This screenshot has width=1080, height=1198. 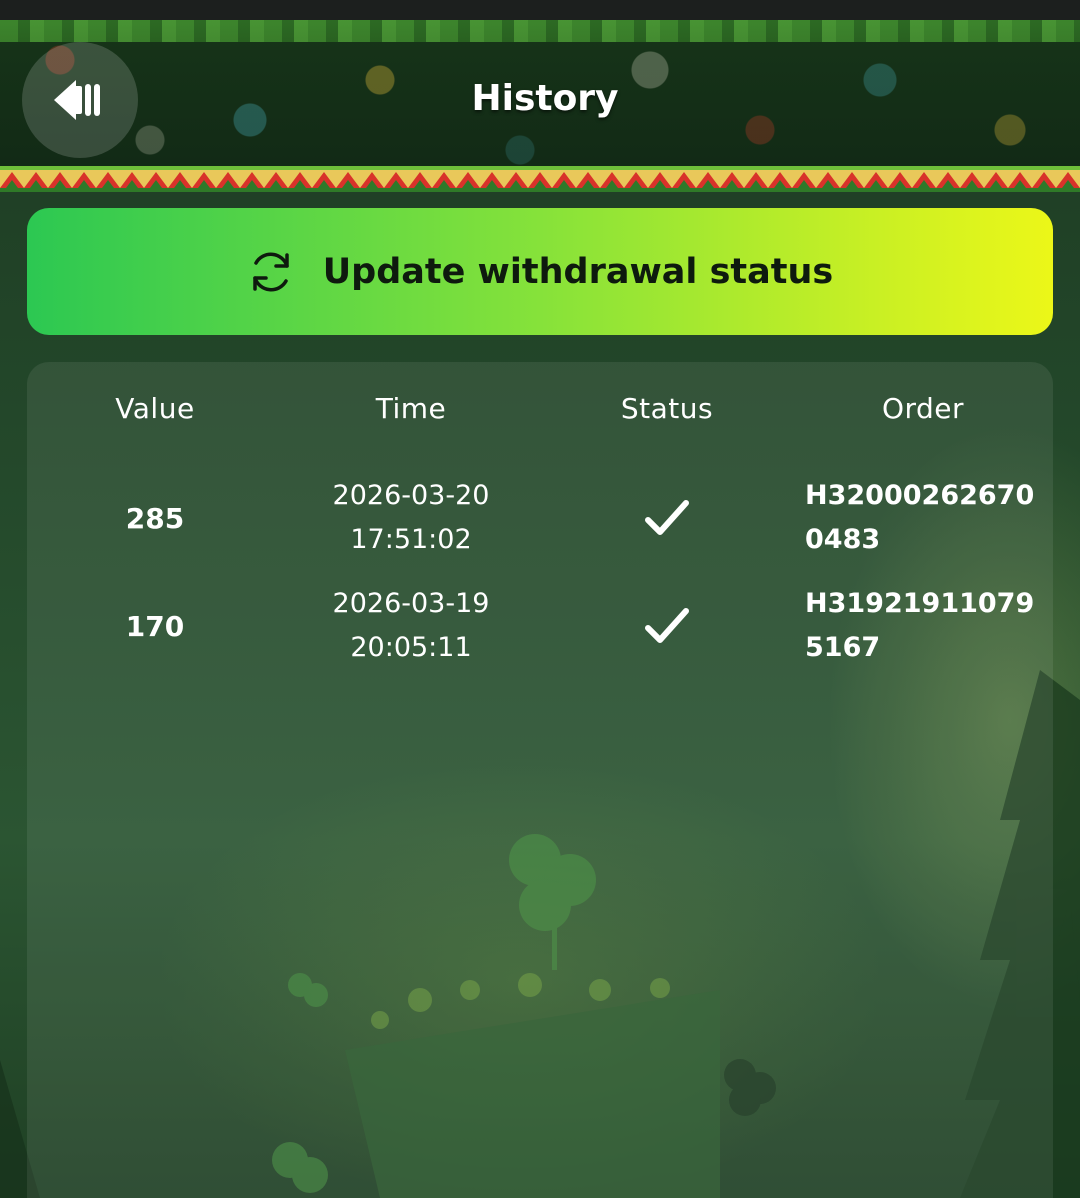 What do you see at coordinates (271, 272) in the screenshot?
I see `refresh-icon` at bounding box center [271, 272].